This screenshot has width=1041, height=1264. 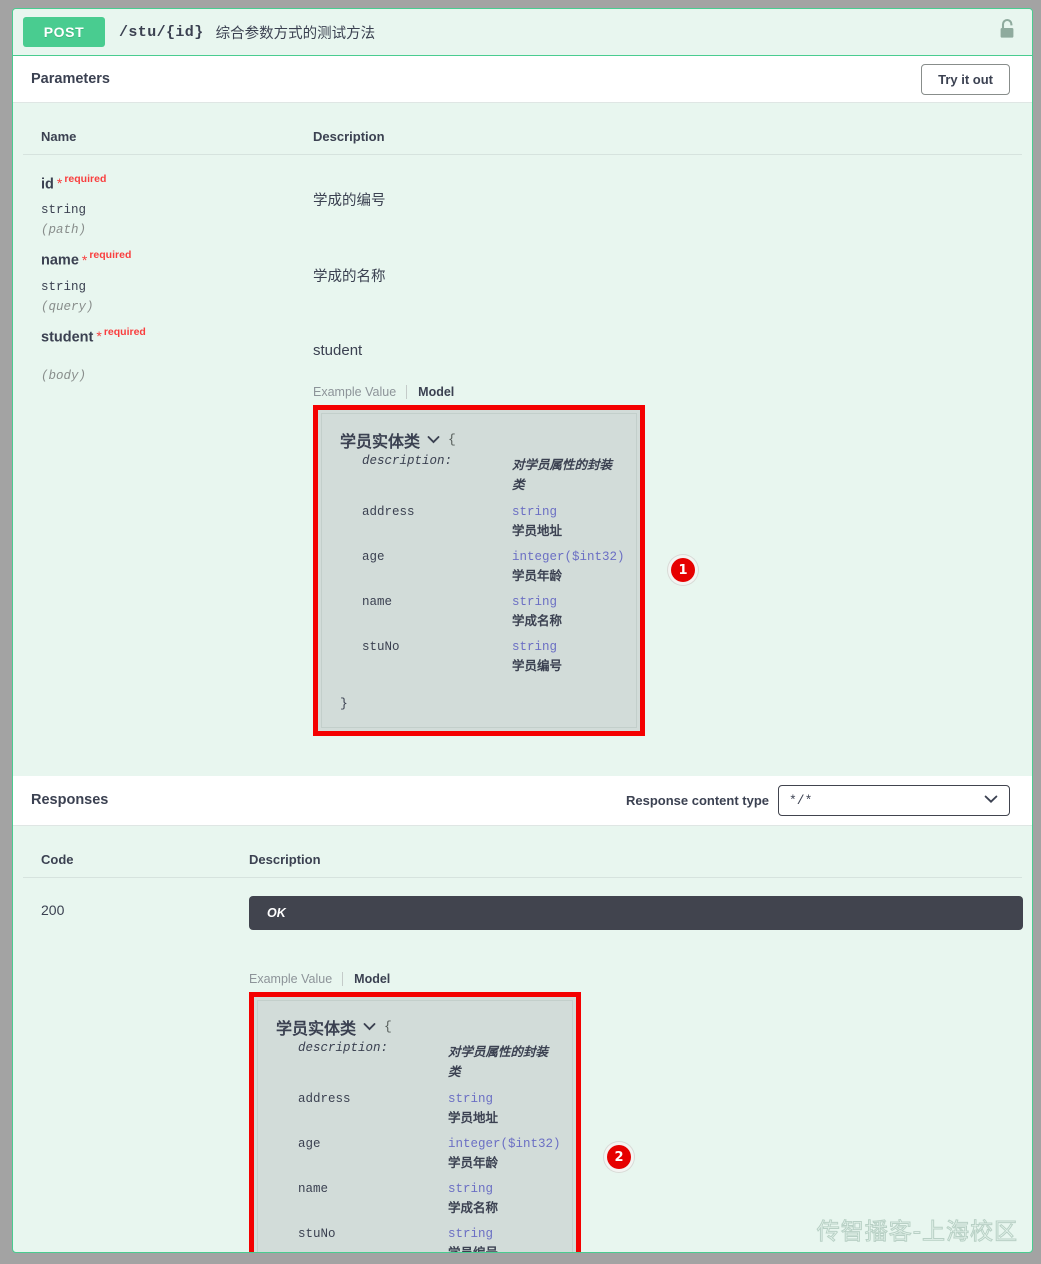 What do you see at coordinates (428, 1061) in the screenshot?
I see `model-description-row: description: 对学员属性的封装类` at bounding box center [428, 1061].